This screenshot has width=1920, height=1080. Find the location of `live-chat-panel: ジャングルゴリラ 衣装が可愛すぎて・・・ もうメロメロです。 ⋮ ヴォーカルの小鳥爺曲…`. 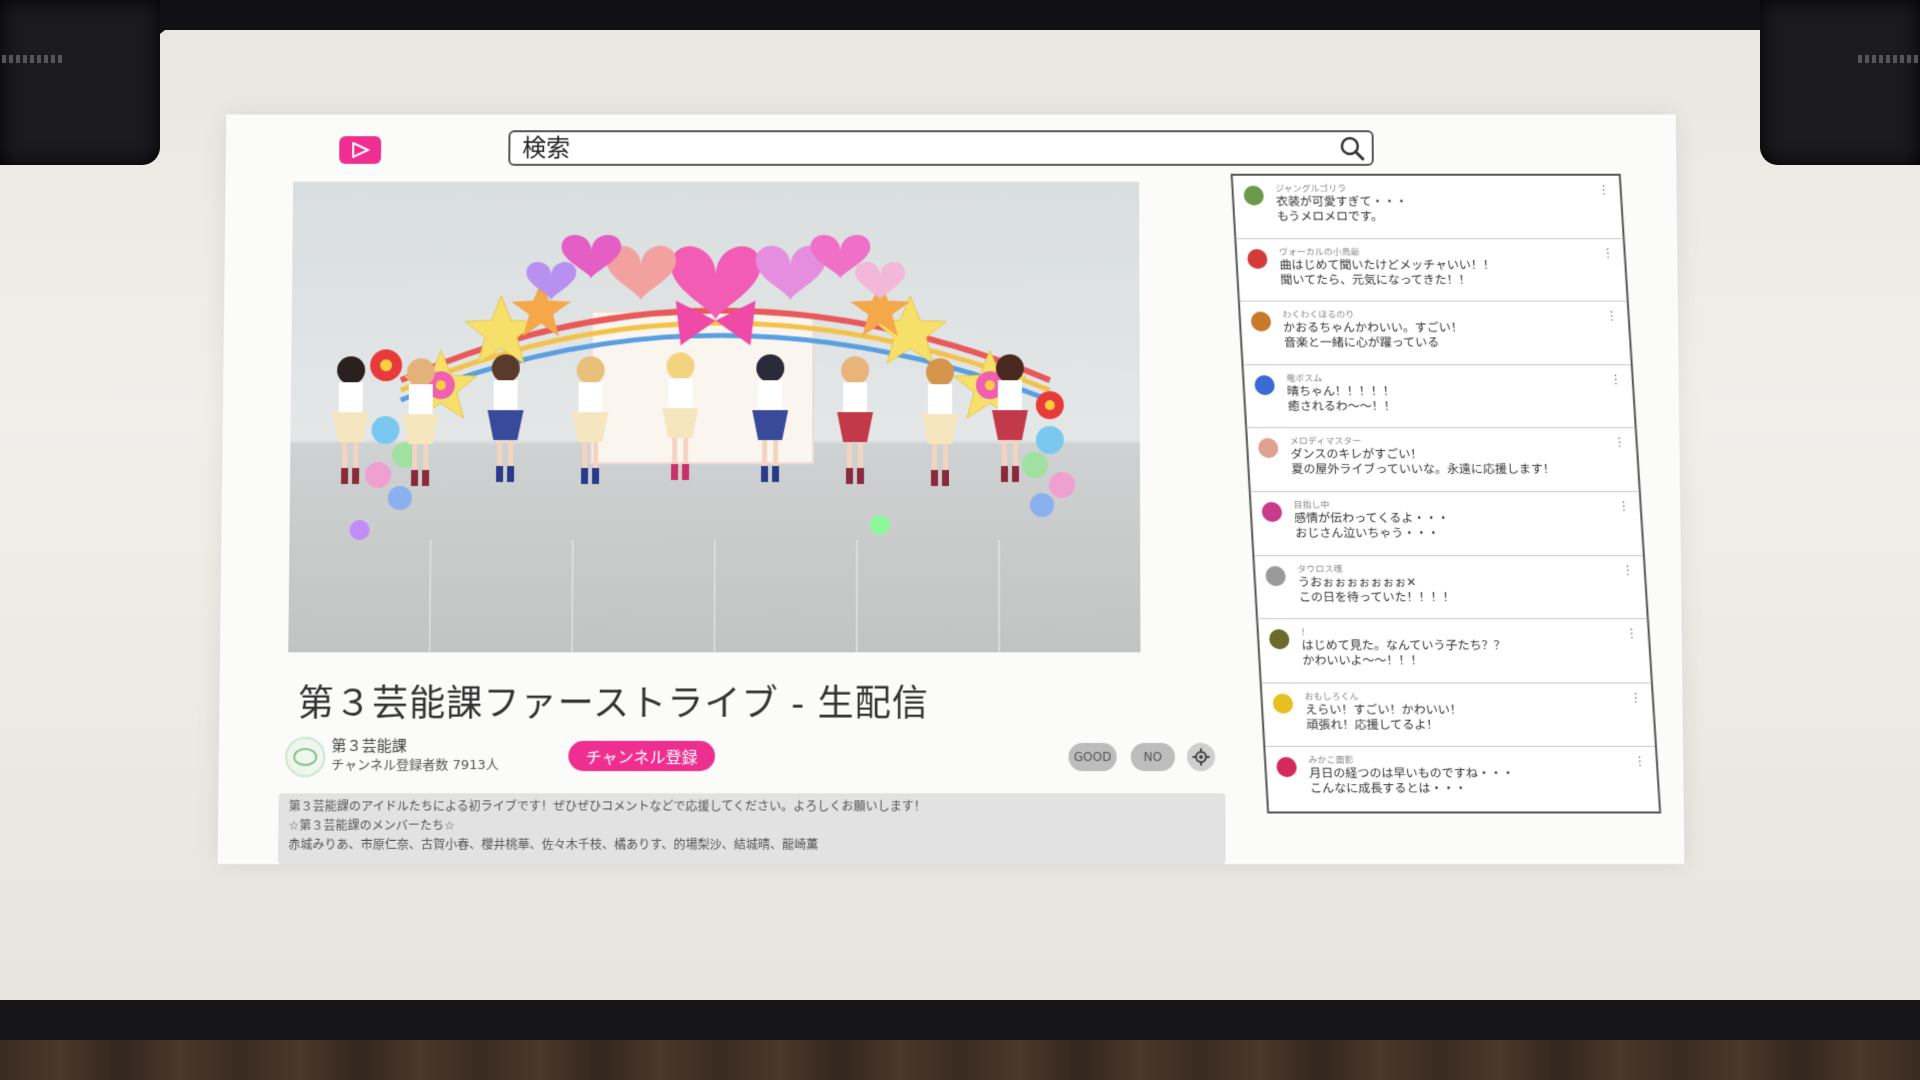

live-chat-panel: ジャングルゴリラ 衣装が可愛すぎて・・・ もうメロメロです。 ⋮ ヴォーカルの小鳥爺曲… is located at coordinates (1446, 493).